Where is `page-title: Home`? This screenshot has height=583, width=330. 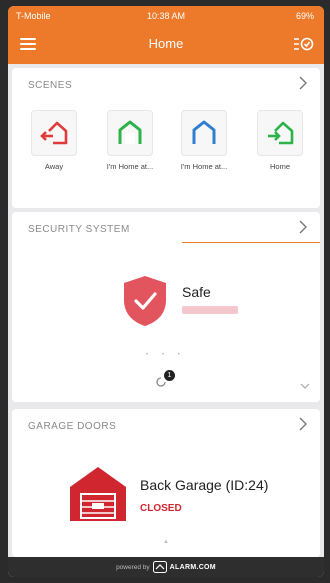
page-title: Home is located at coordinates (166, 43).